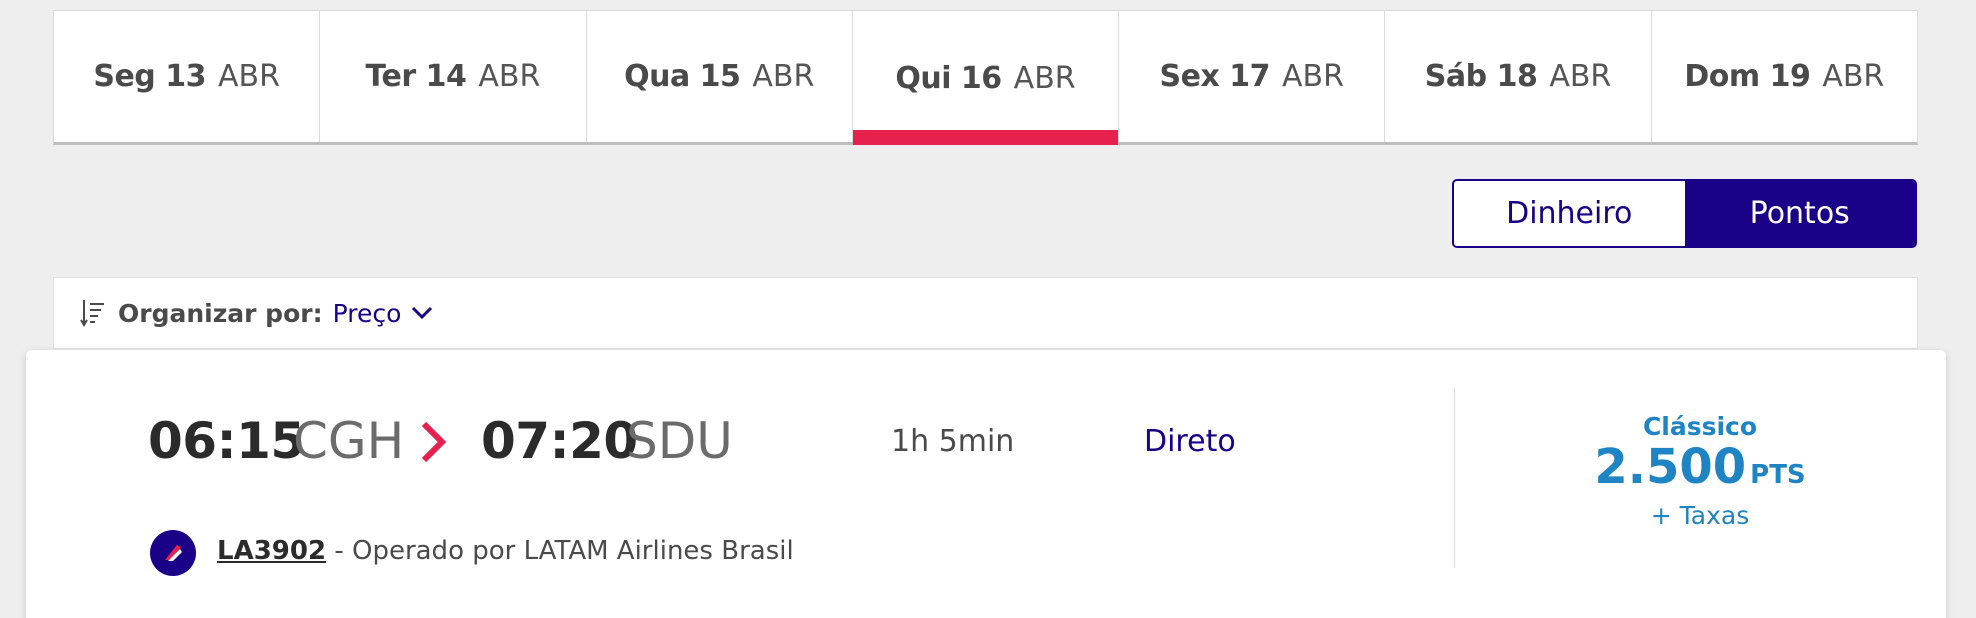 The height and width of the screenshot is (618, 1976). What do you see at coordinates (1454, 478) in the screenshot?
I see `card-divider` at bounding box center [1454, 478].